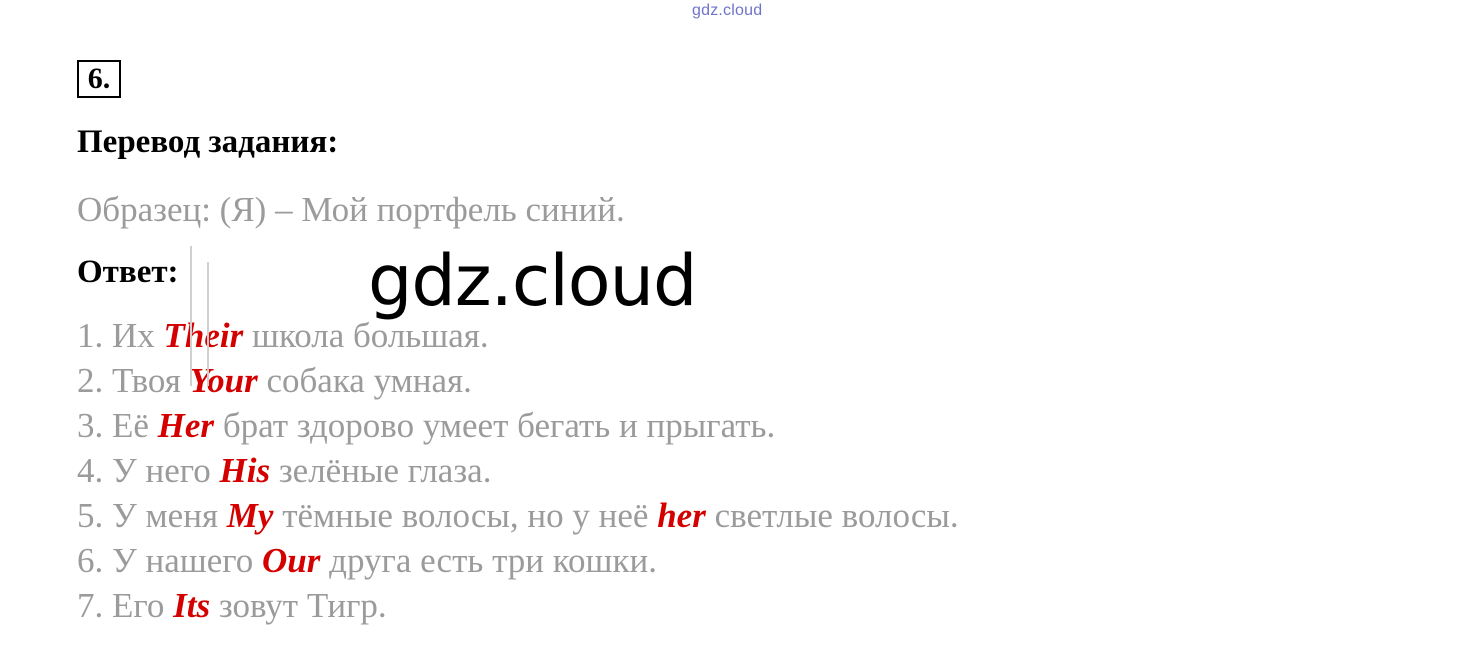 The height and width of the screenshot is (645, 1460). I want to click on top-watermark: gdz.cloud, so click(727, 10).